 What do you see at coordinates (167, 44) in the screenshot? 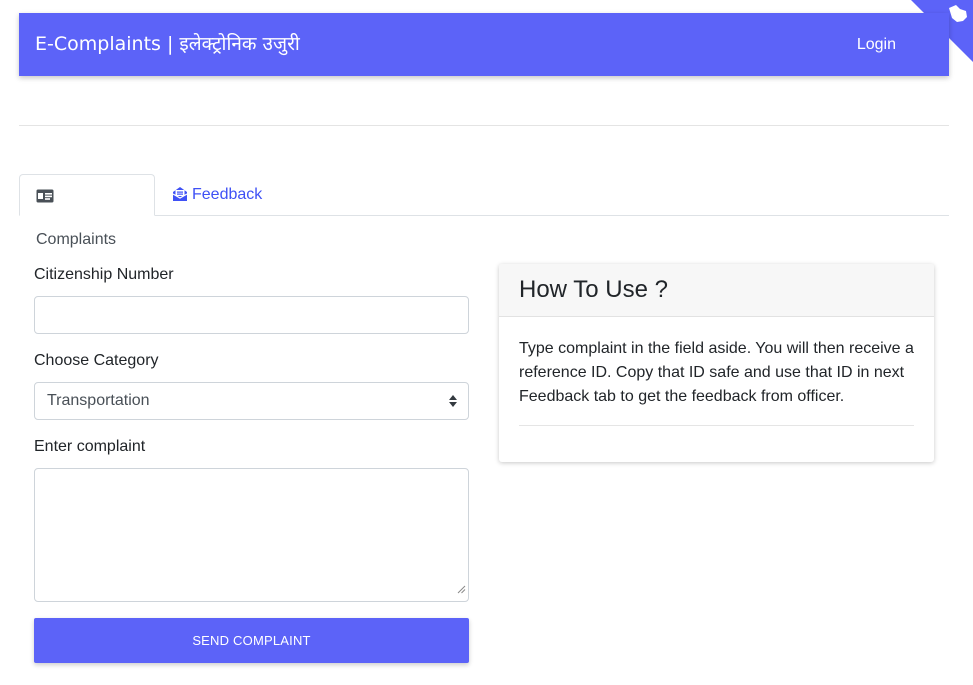
I see `brand-title: E-Complaints | इलेक्ट्रोनिक उजुरी` at bounding box center [167, 44].